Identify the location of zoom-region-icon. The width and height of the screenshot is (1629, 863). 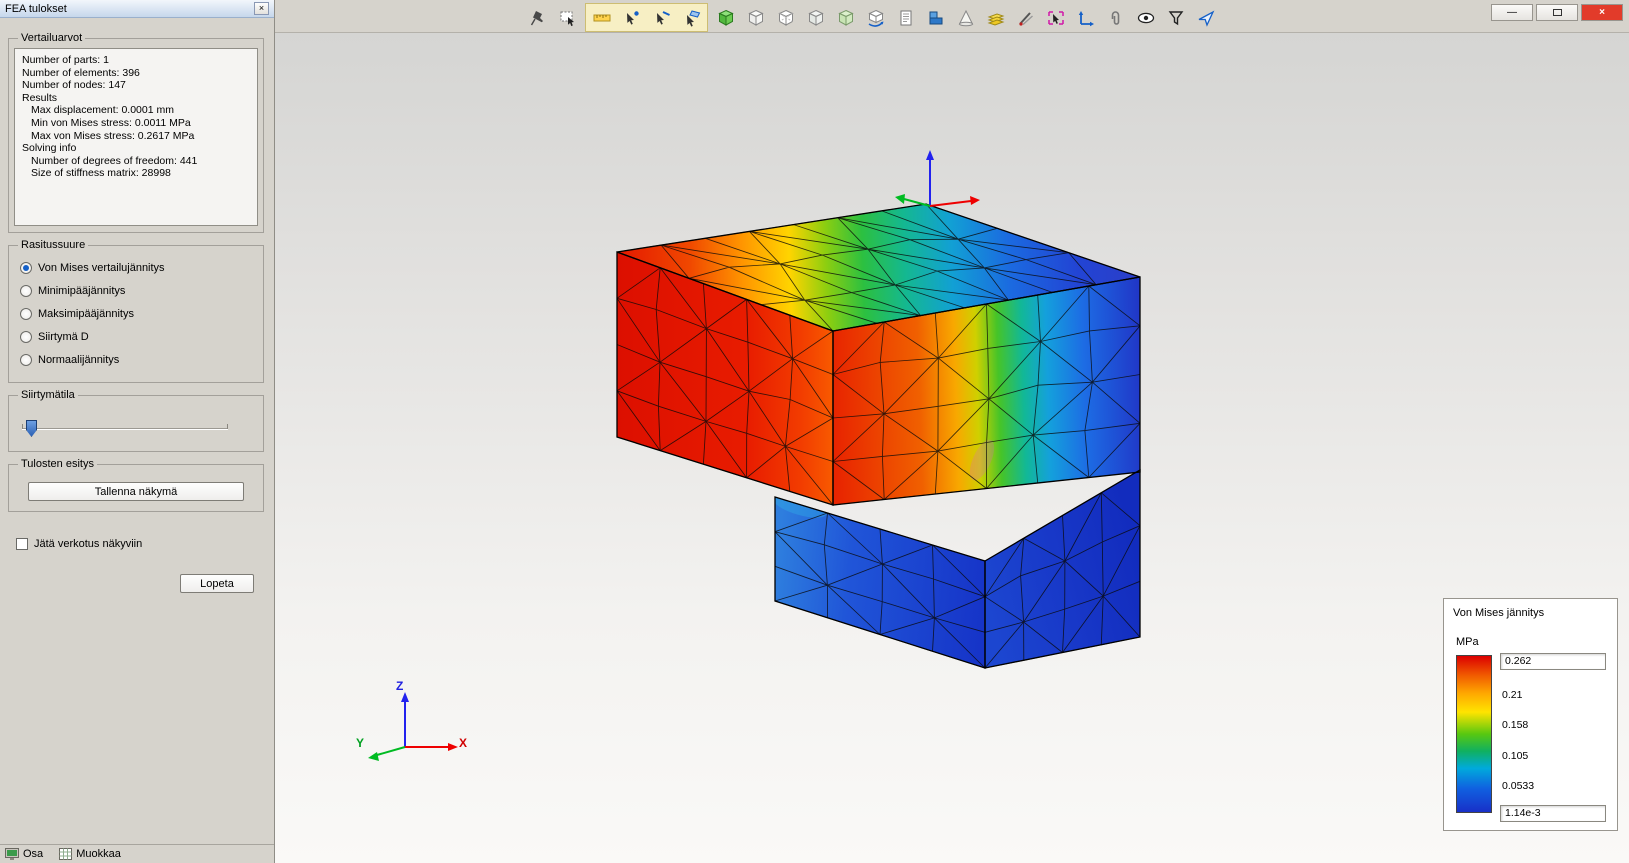
(1055, 17).